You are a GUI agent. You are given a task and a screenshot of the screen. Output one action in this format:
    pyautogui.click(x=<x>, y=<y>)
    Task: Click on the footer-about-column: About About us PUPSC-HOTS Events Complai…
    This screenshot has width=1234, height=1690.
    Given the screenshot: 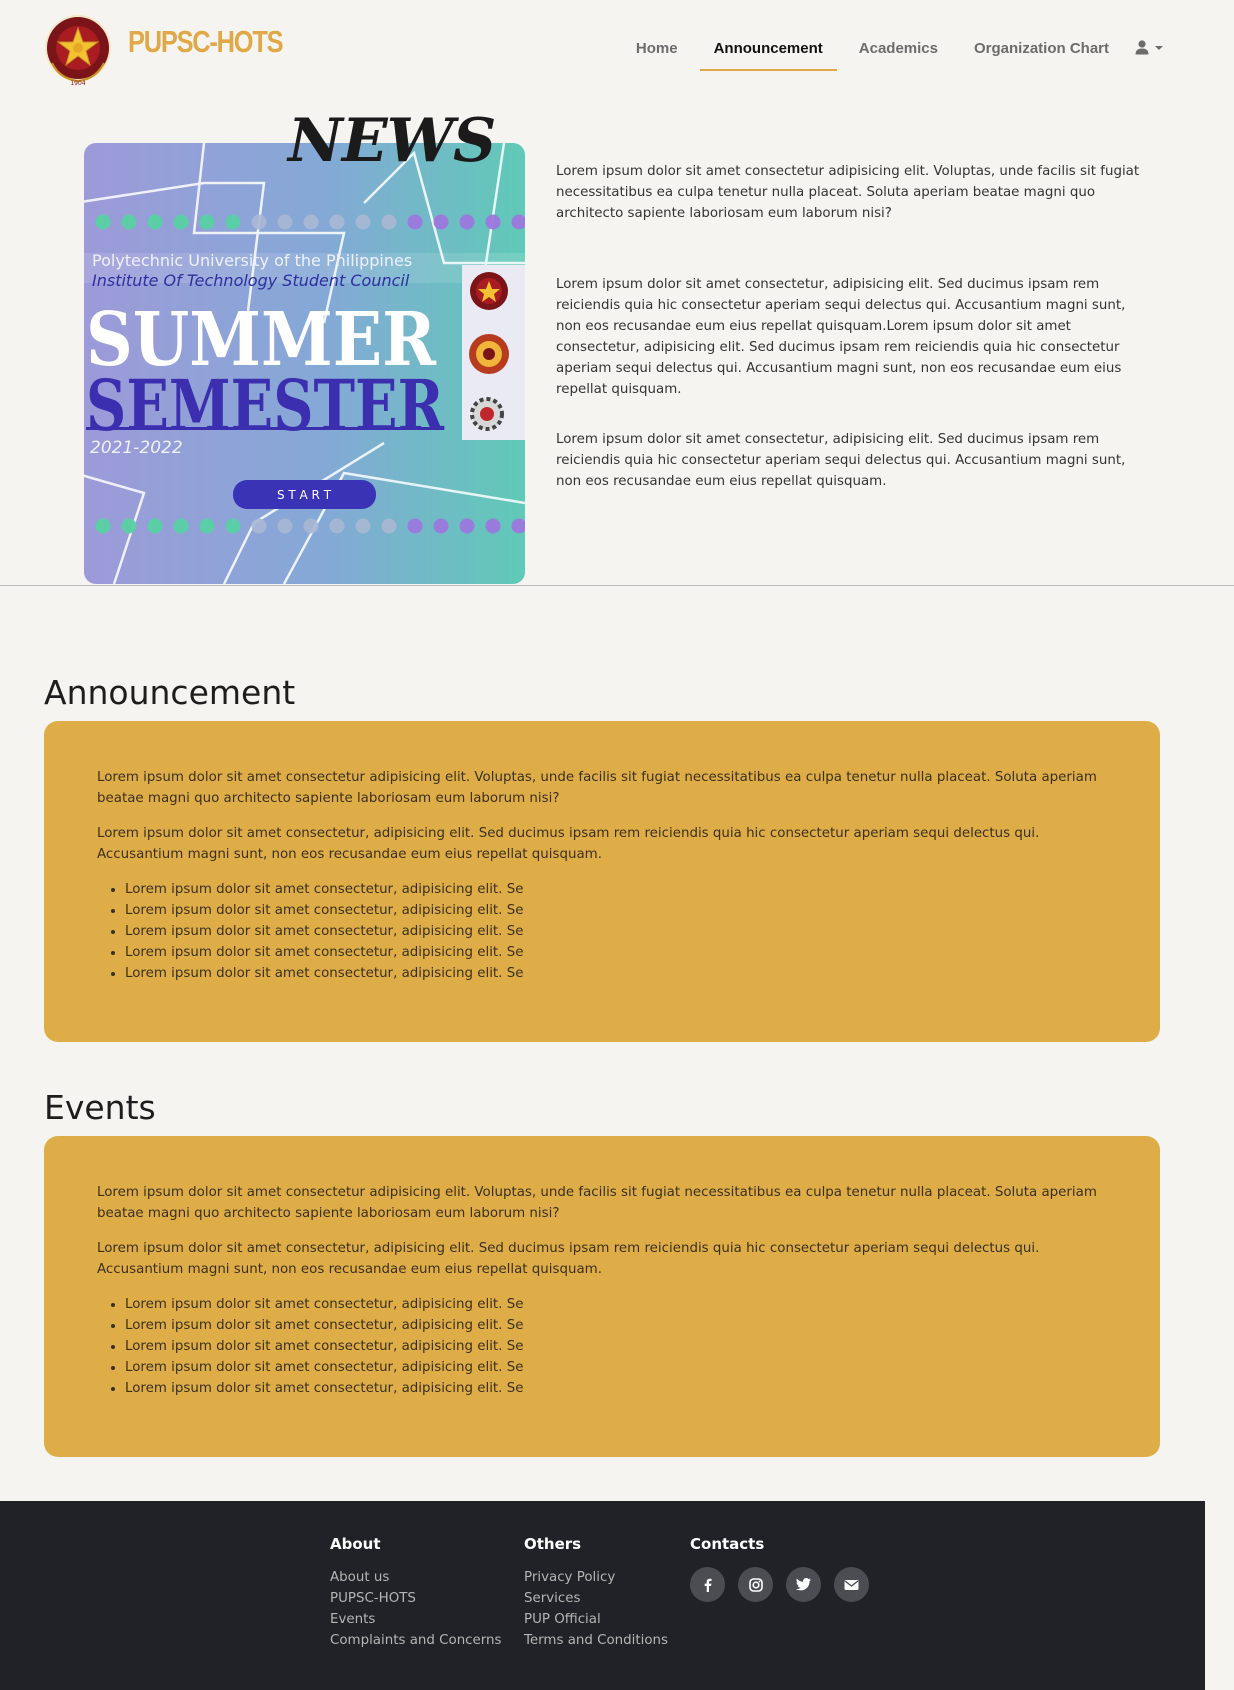 What is the action you would take?
    pyautogui.click(x=416, y=1593)
    